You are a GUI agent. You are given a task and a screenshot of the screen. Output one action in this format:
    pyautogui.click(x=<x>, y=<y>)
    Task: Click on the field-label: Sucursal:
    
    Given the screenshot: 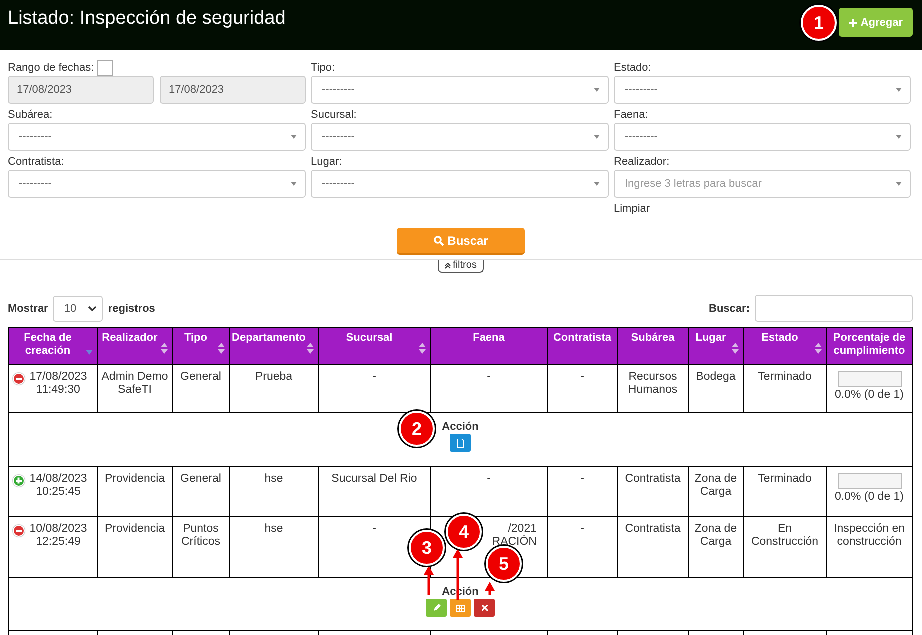 What is the action you would take?
    pyautogui.click(x=334, y=115)
    